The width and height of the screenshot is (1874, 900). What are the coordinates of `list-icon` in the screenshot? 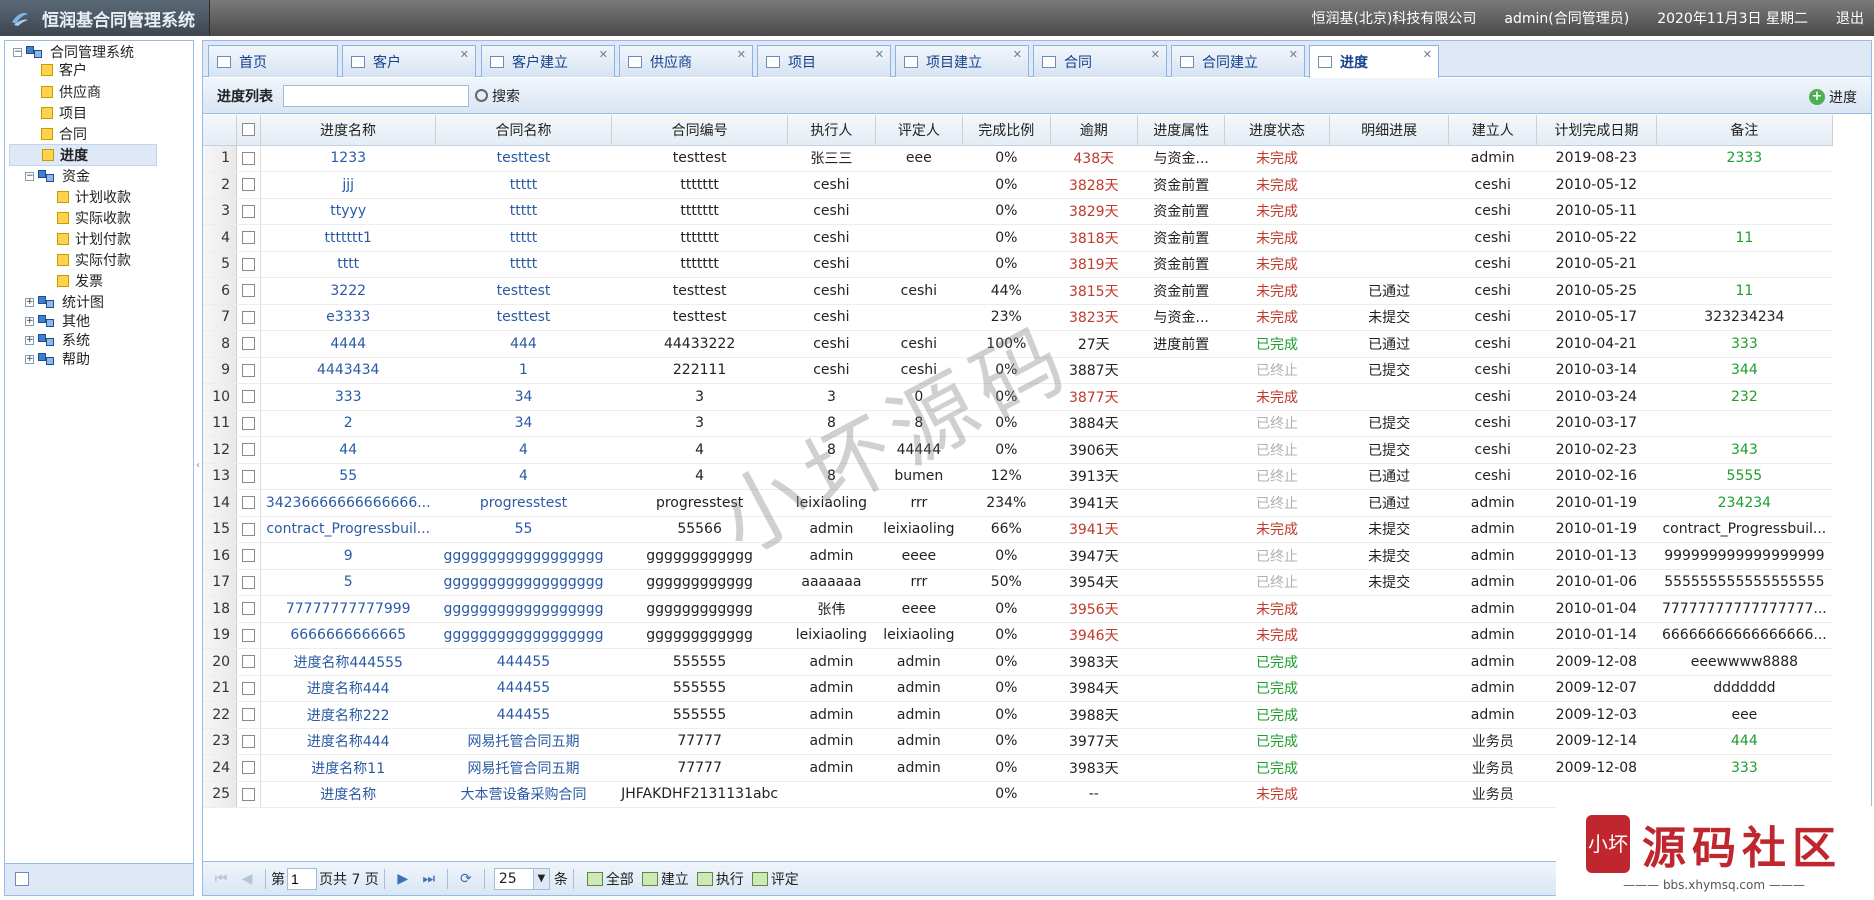 It's located at (22, 879).